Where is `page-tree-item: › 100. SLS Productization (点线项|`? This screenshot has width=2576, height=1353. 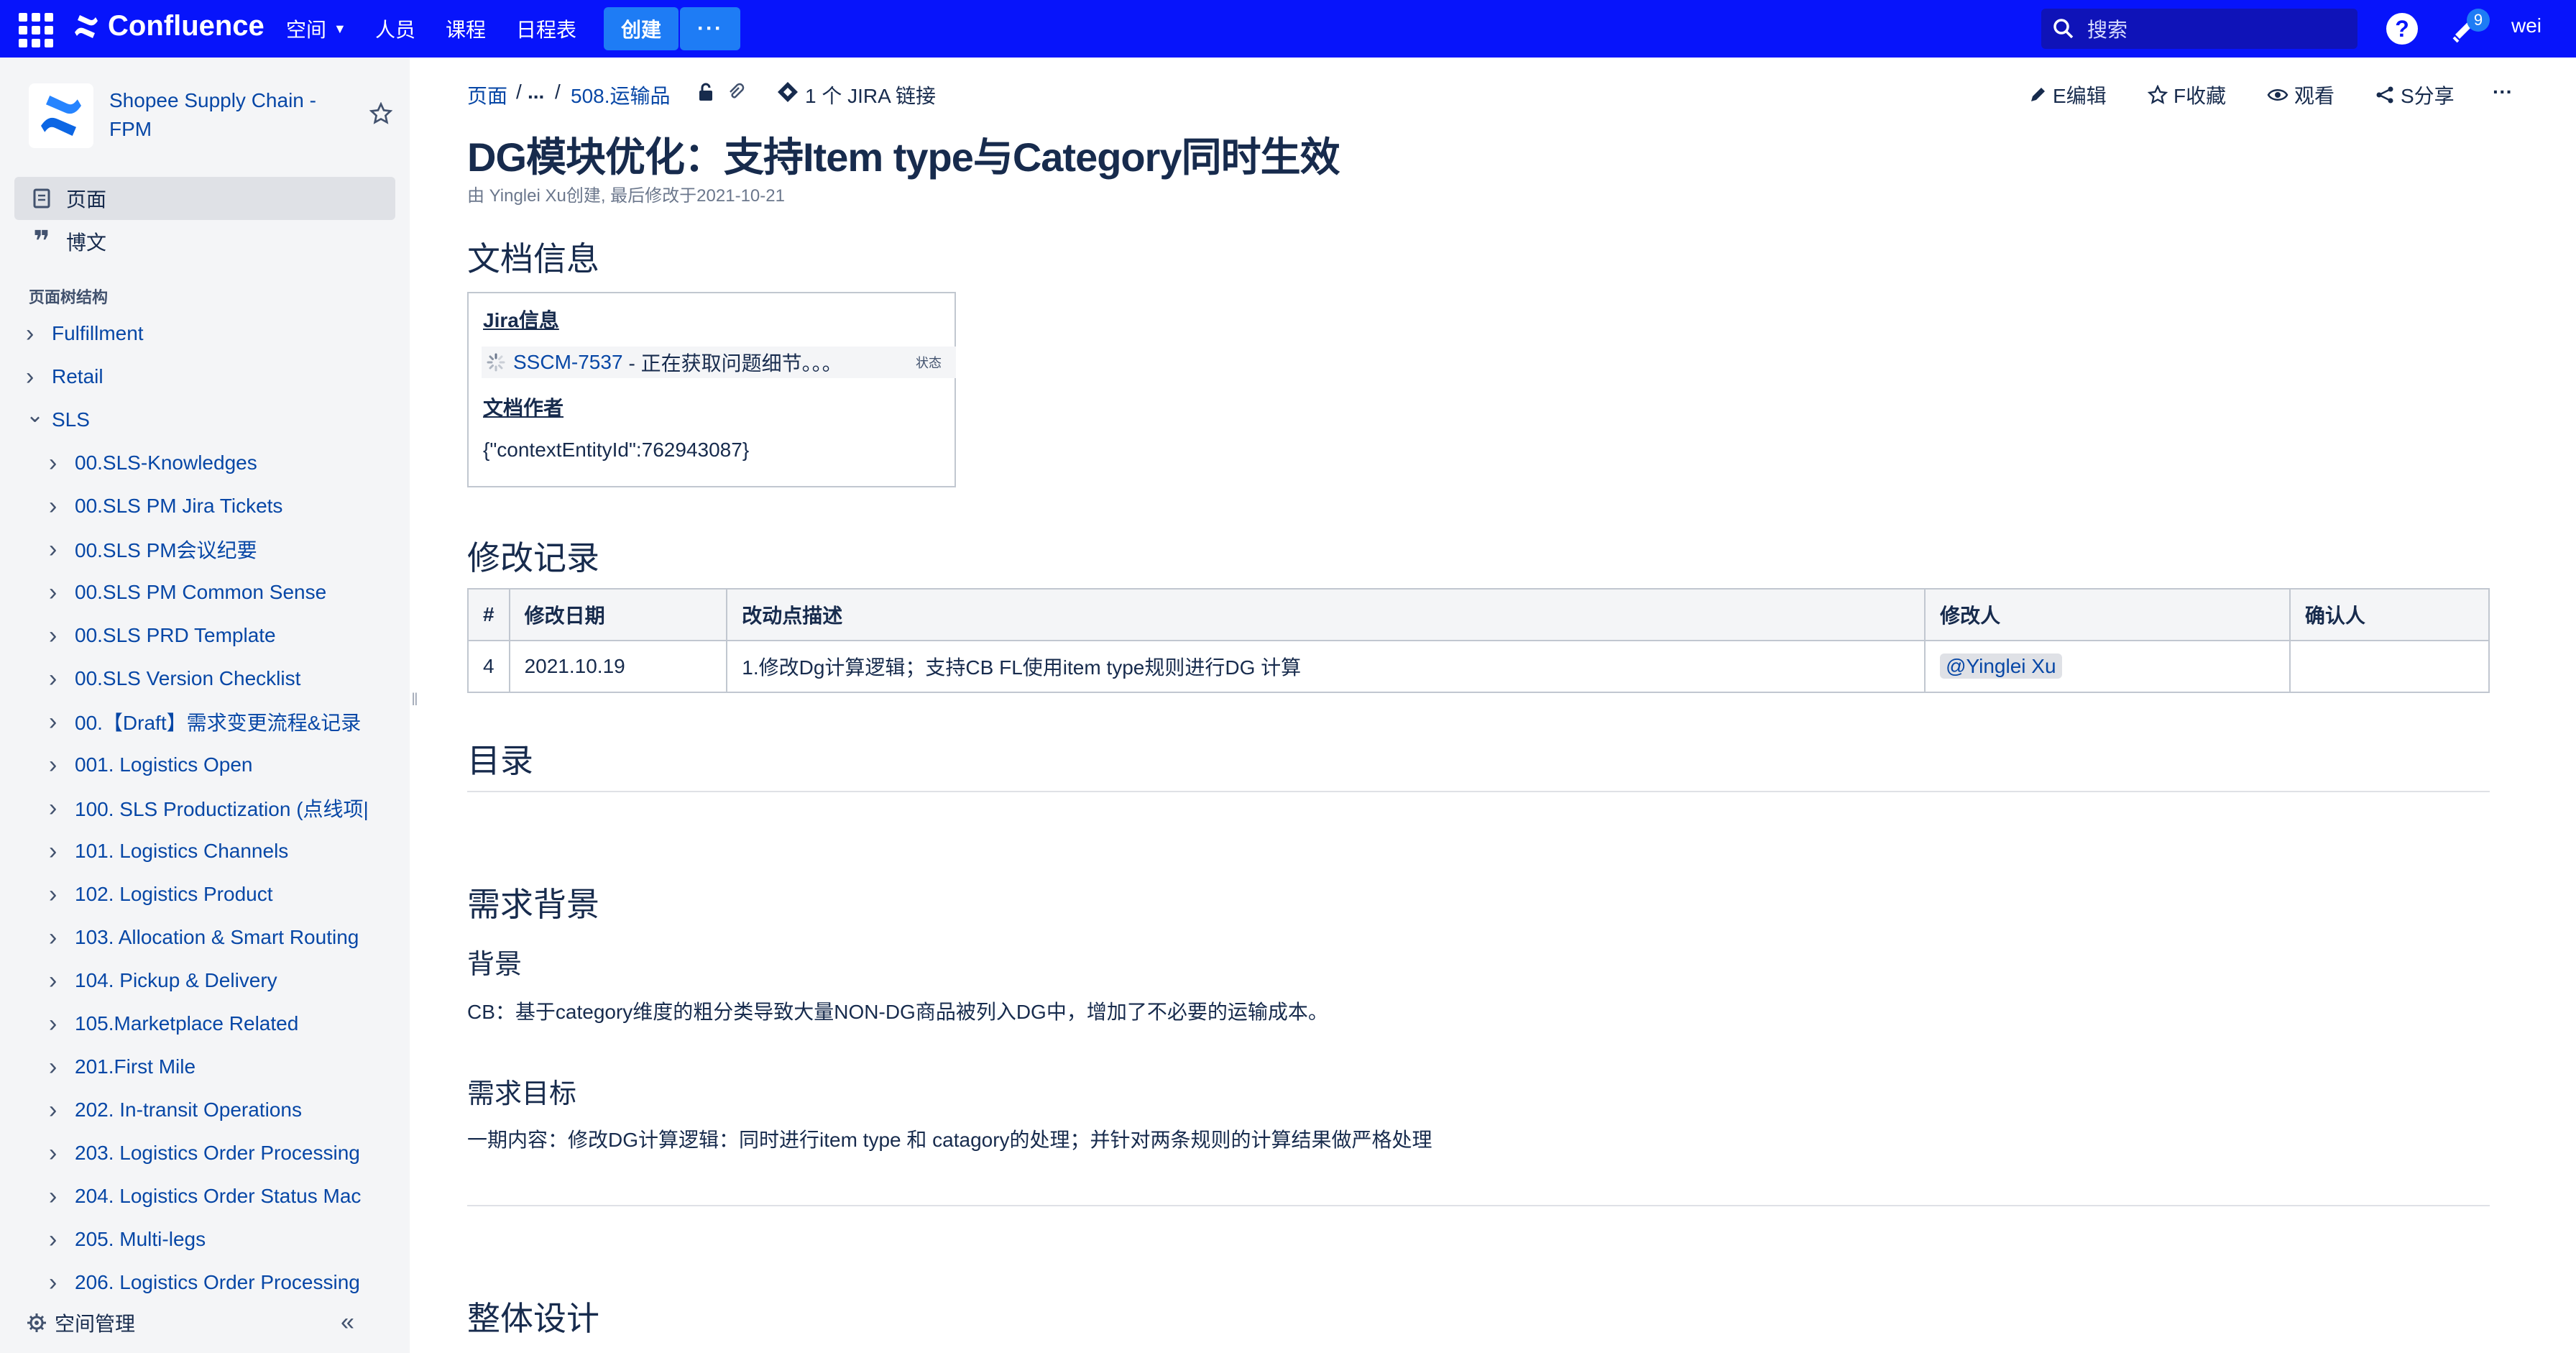
page-tree-item: › 100. SLS Productization (点线项| is located at coordinates (209, 808).